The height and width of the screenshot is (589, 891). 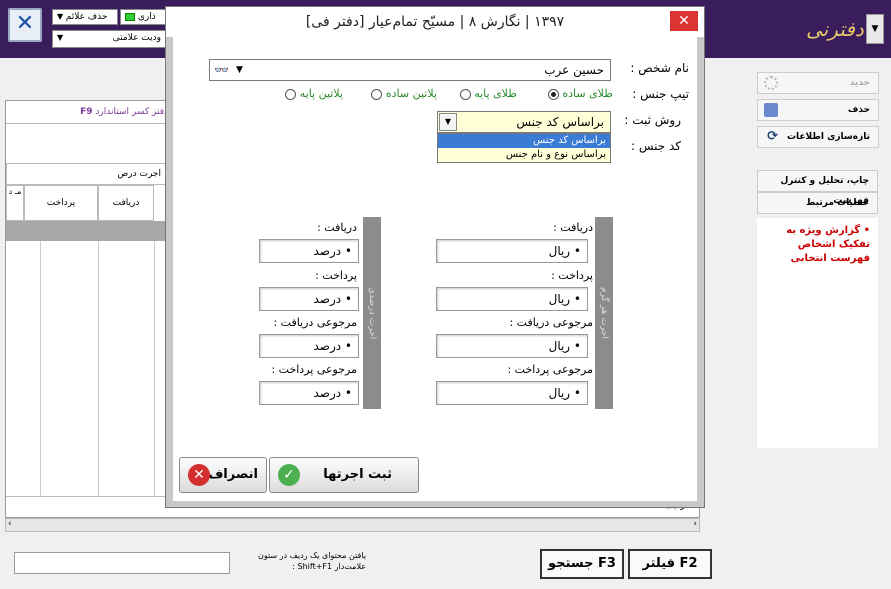 I want to click on new-button: جدید, so click(x=818, y=83).